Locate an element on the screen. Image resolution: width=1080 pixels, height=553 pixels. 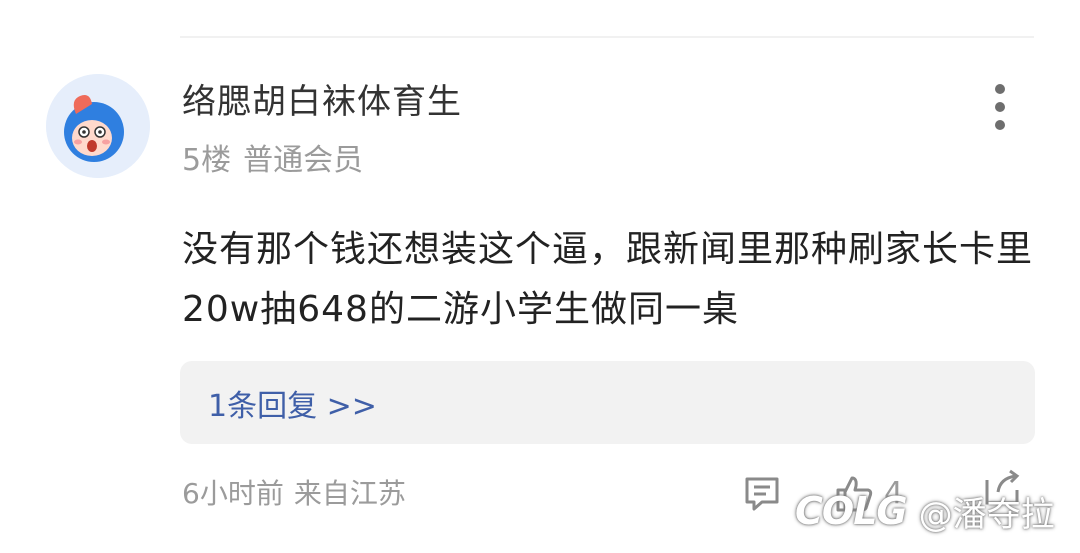
username: 络腮胡白袜体育生 is located at coordinates (322, 102).